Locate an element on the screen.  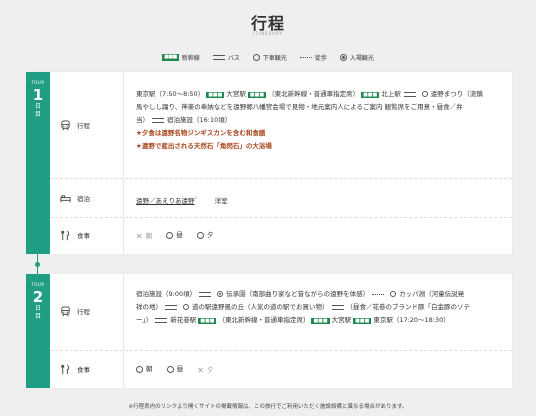
segment: カッパ淵（河童伝説発 is located at coordinates (432, 294).